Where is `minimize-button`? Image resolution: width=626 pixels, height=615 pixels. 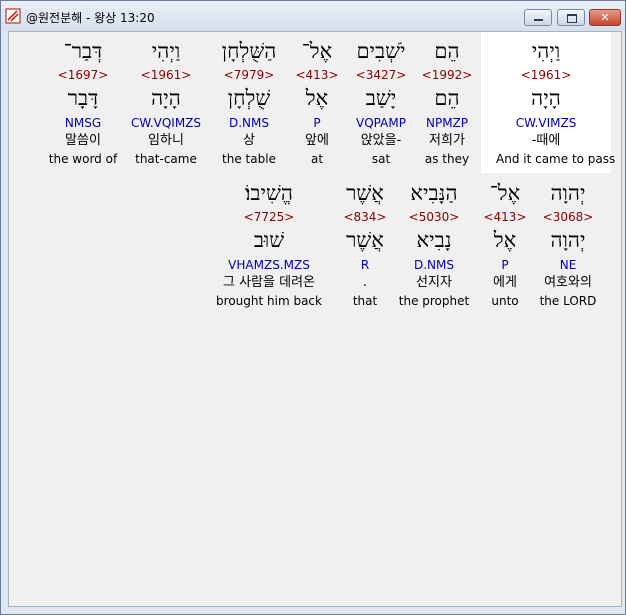 minimize-button is located at coordinates (538, 17).